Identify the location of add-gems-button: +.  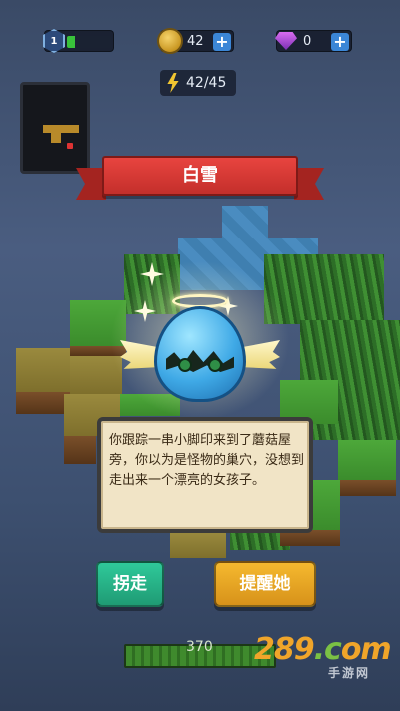
(340, 42).